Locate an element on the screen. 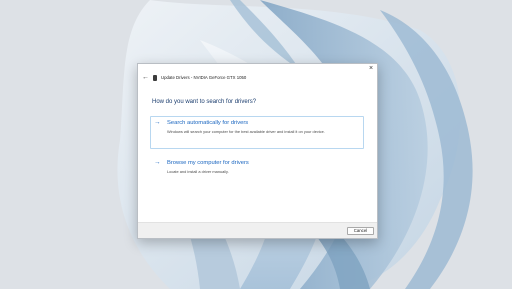  dialog-footer: Cancel is located at coordinates (257, 230).